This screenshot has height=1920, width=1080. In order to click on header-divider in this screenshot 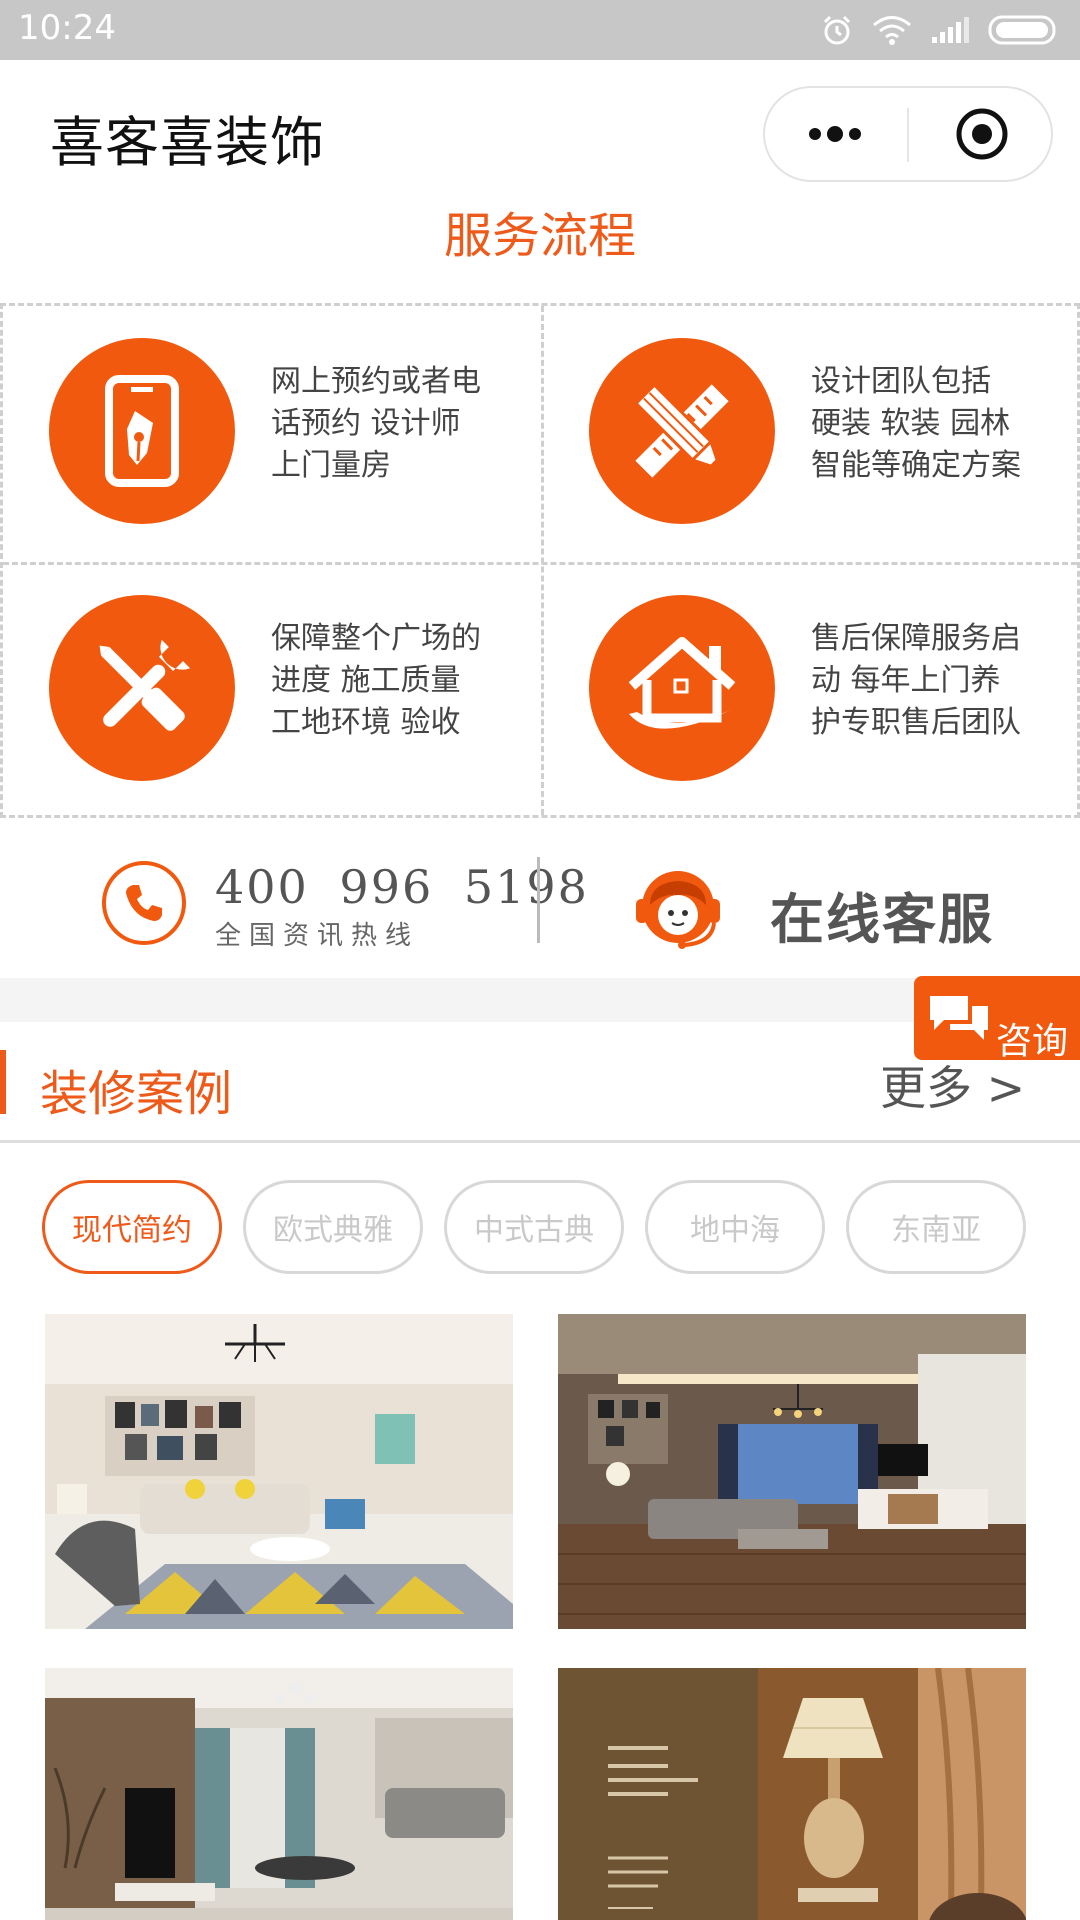, I will do `click(540, 1141)`.